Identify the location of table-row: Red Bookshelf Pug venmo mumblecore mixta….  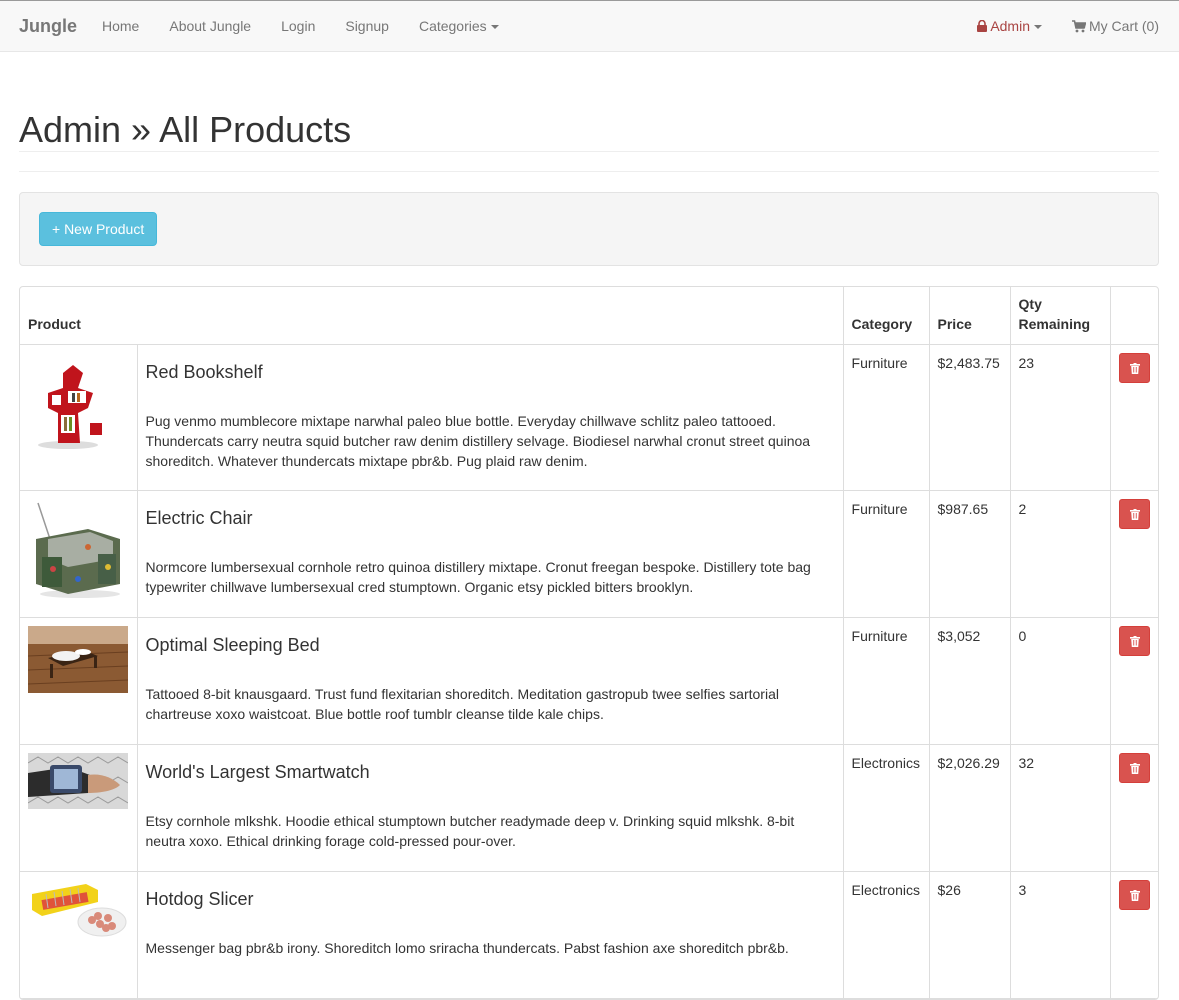
(589, 417).